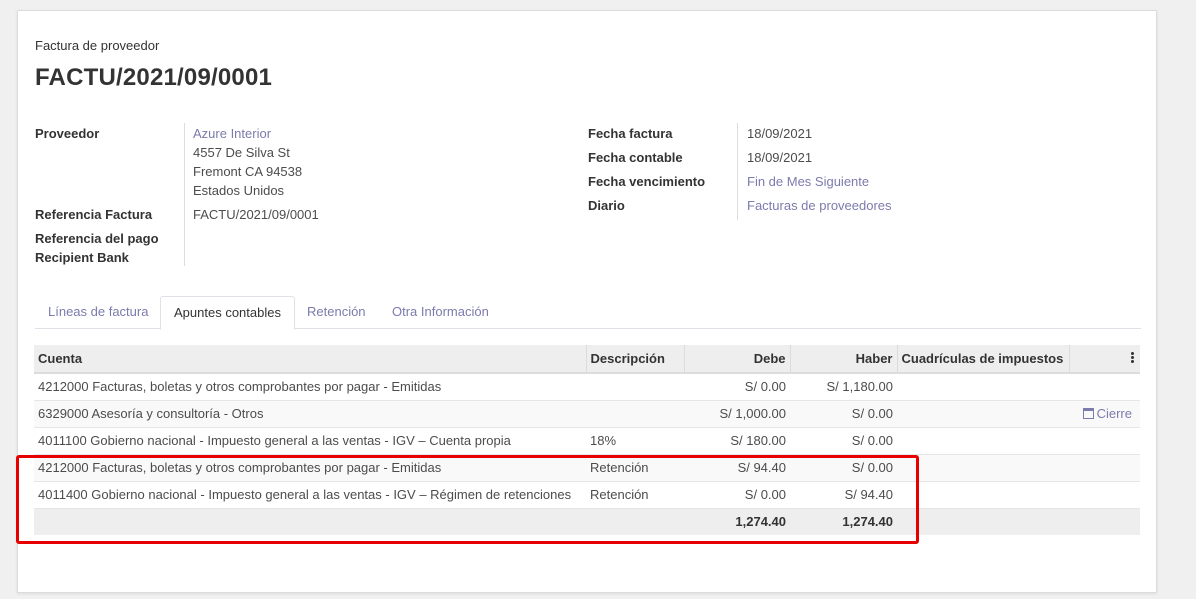 This screenshot has height=599, width=1196. I want to click on recipient-bank-label: Recipient Bank, so click(82, 257).